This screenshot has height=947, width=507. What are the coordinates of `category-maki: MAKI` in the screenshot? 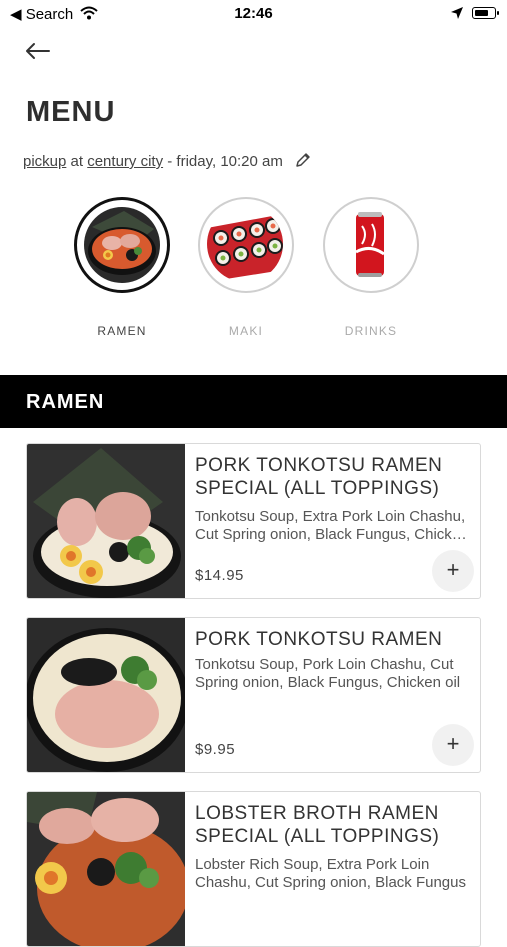 It's located at (246, 267).